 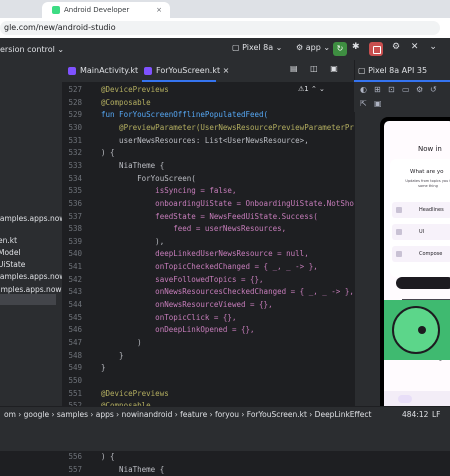 I want to click on watch-face, so click(x=422, y=330).